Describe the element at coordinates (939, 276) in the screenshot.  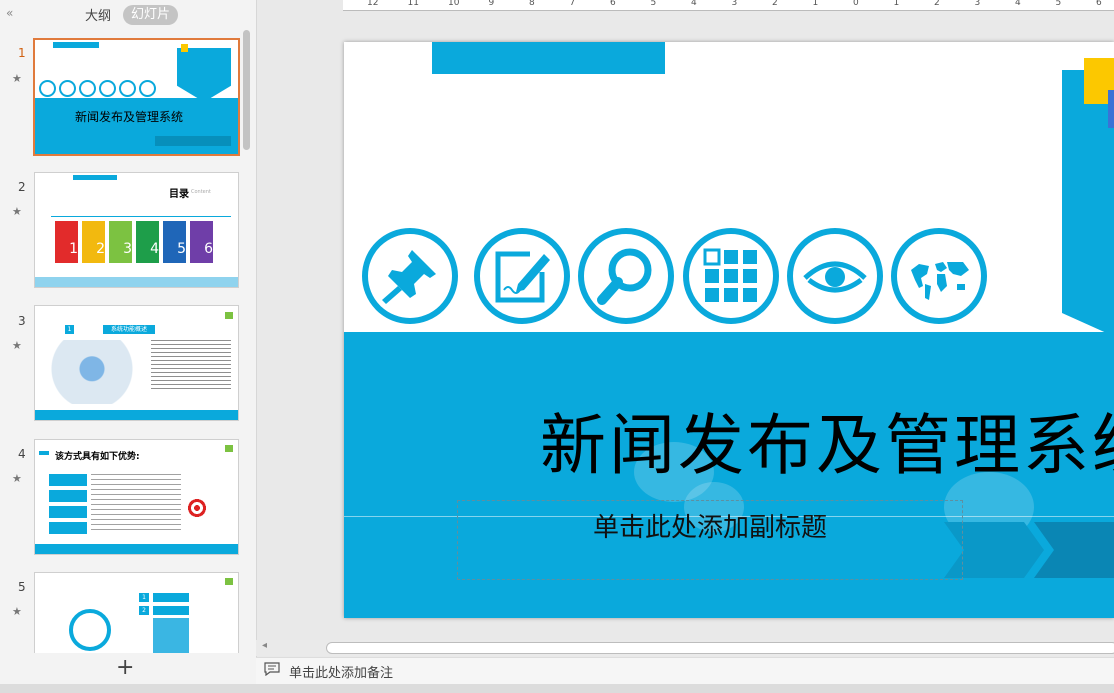
I see `world-map-icon` at that location.